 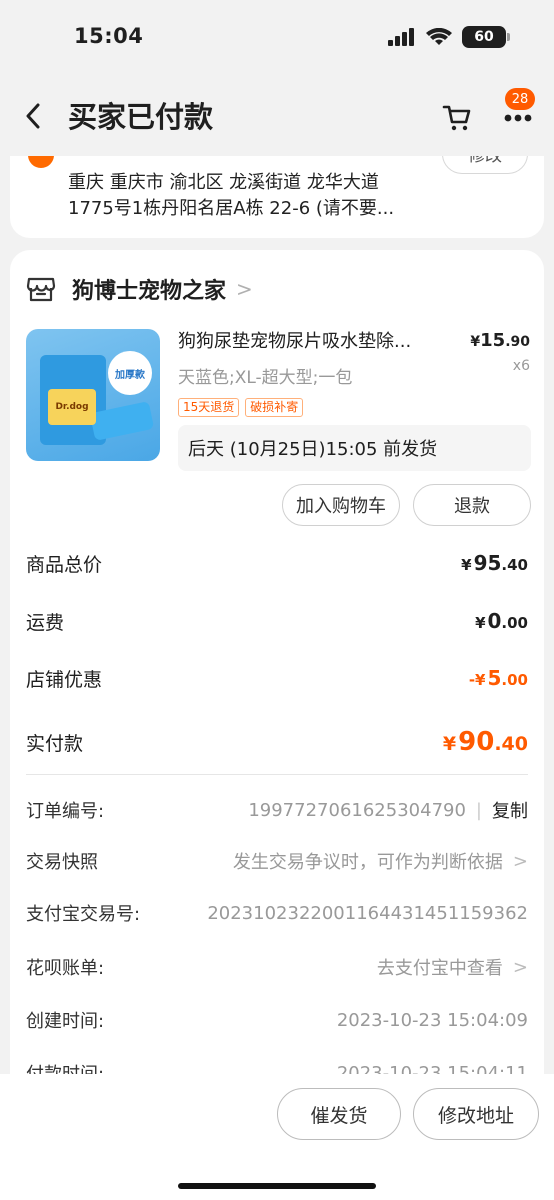 What do you see at coordinates (510, 810) in the screenshot?
I see `copy-button: 复制` at bounding box center [510, 810].